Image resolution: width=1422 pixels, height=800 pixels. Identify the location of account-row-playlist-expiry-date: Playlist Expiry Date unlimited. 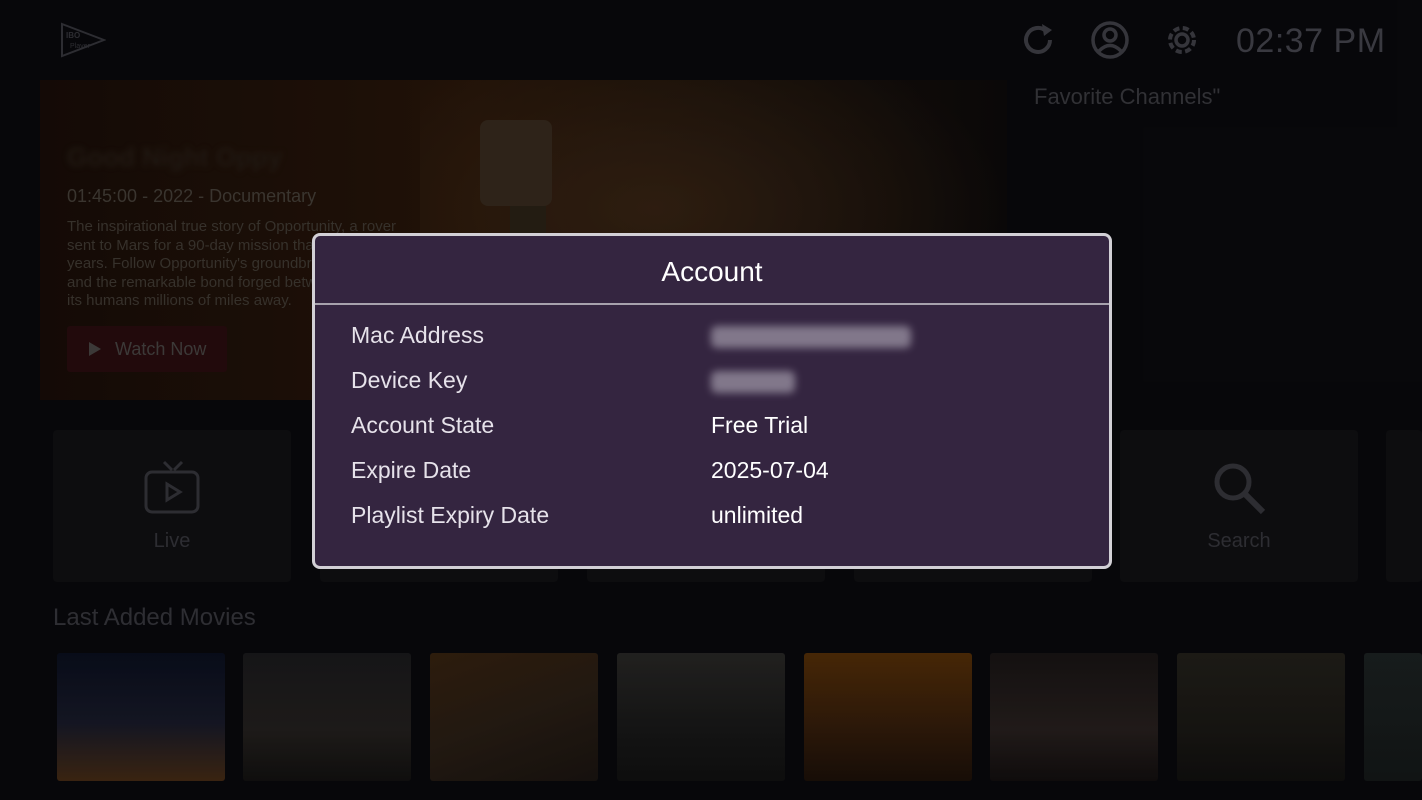
(721, 522).